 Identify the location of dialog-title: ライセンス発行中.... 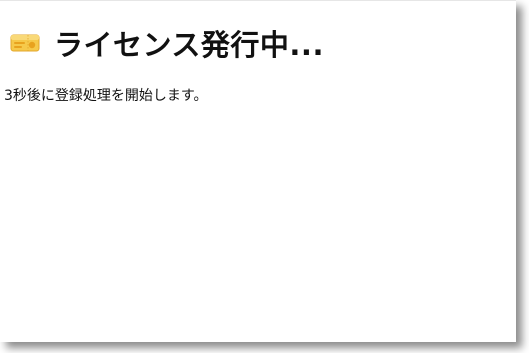
(189, 45).